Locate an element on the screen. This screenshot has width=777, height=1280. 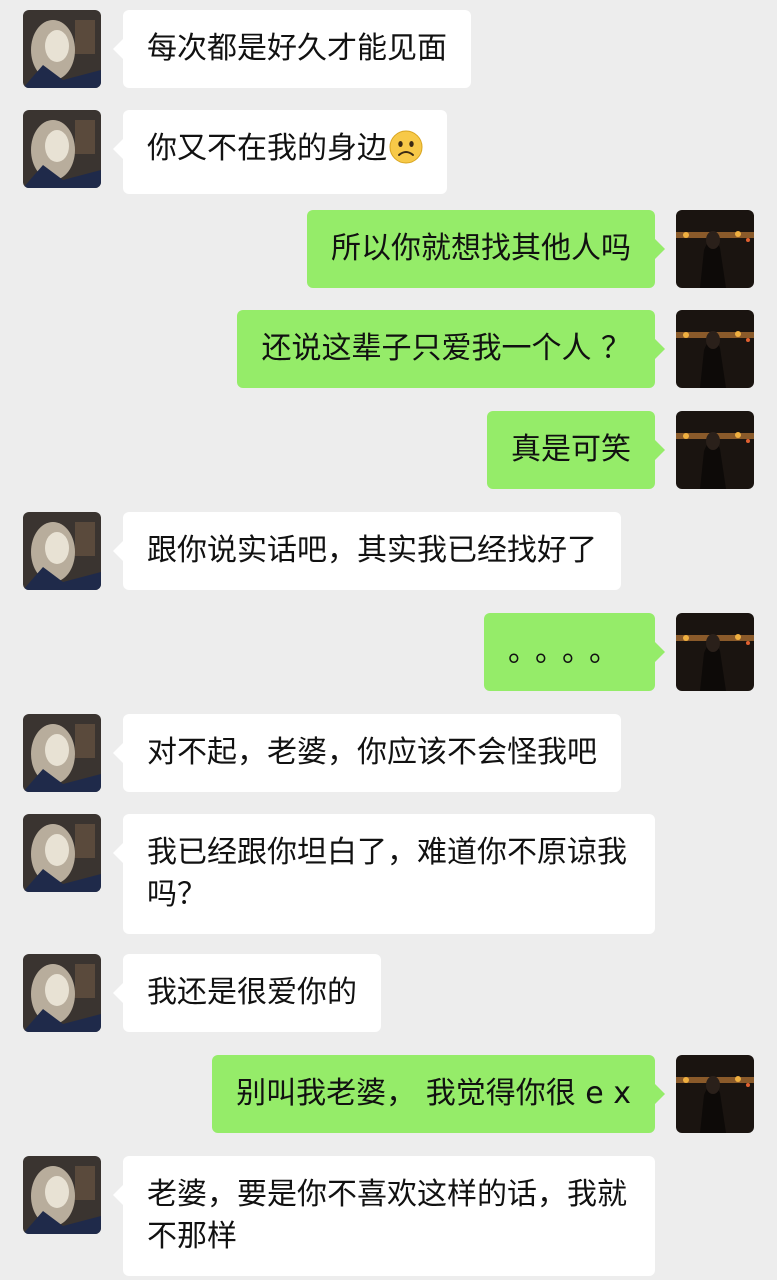
message-bubble-incoming: 每次都是好久才能见面 is located at coordinates (292, 49).